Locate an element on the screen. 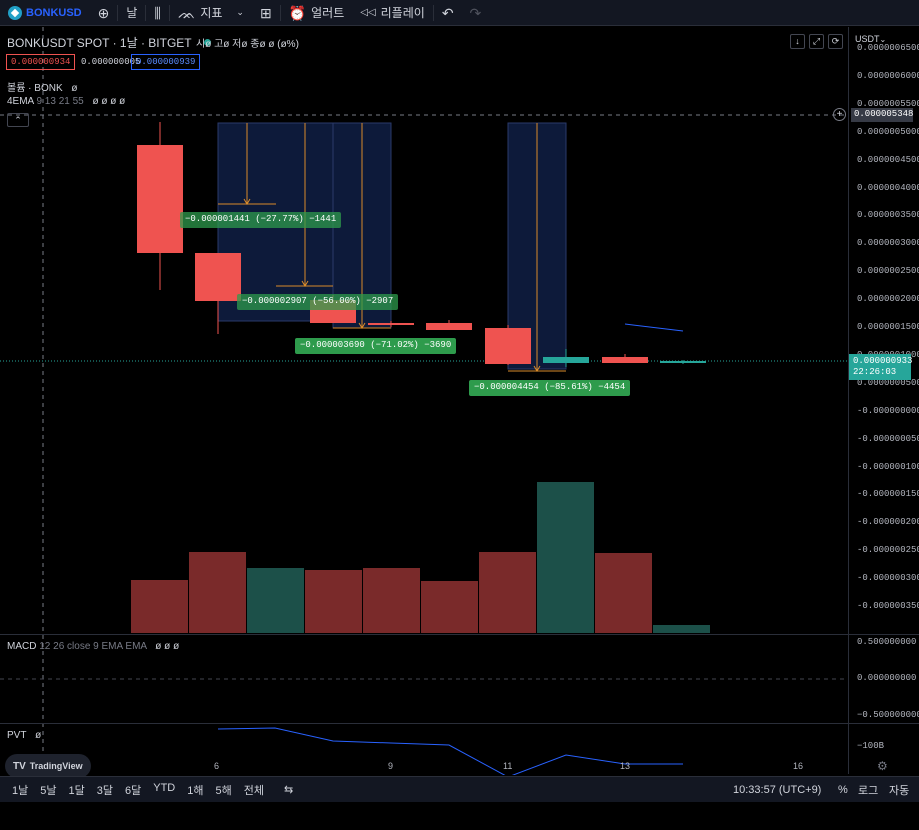  redo-button: ↷ is located at coordinates (476, 13).